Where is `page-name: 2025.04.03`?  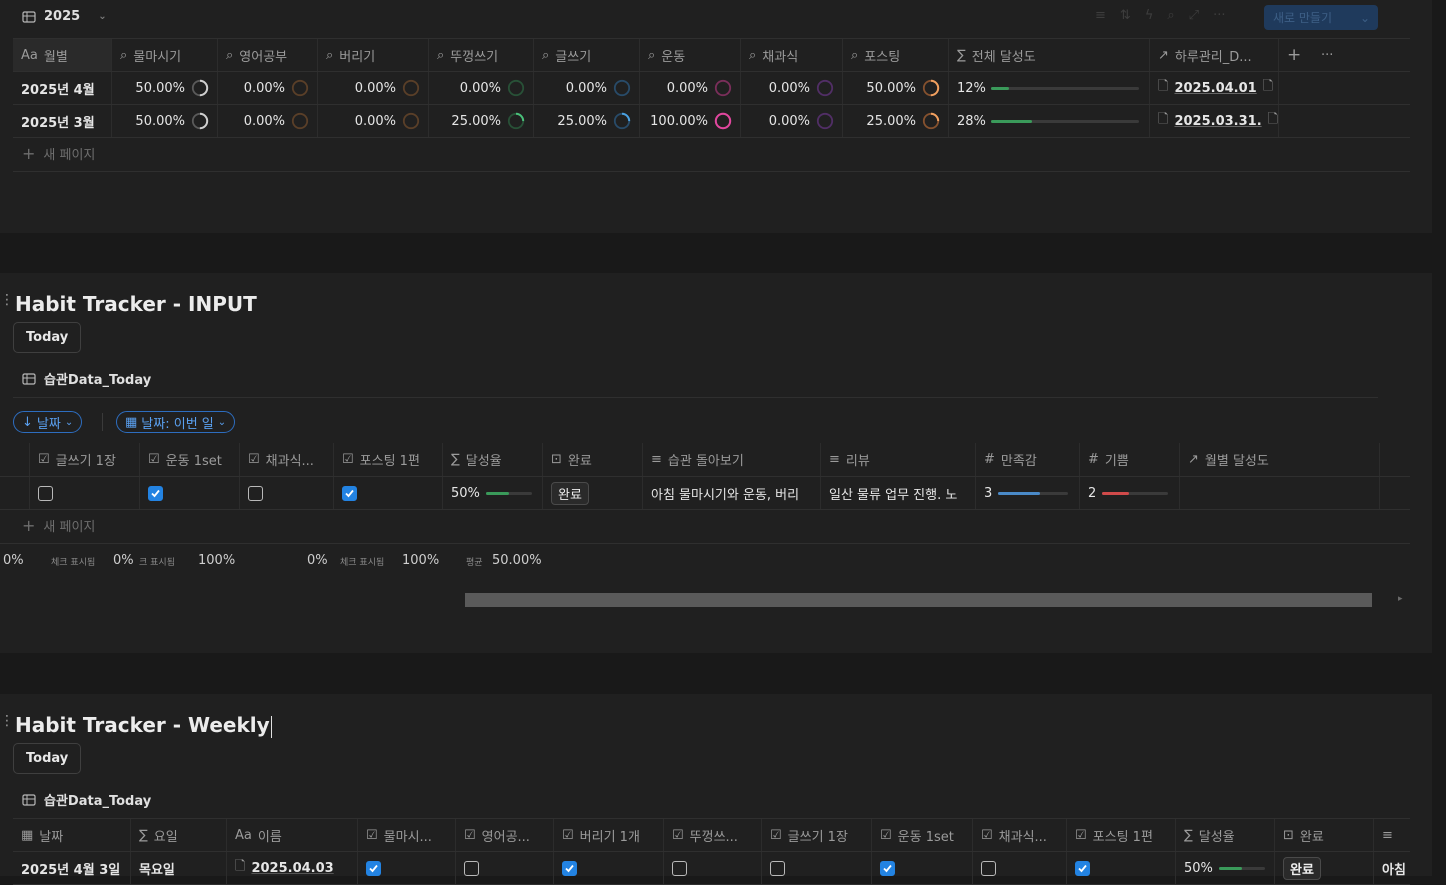 page-name: 2025.04.03 is located at coordinates (292, 868).